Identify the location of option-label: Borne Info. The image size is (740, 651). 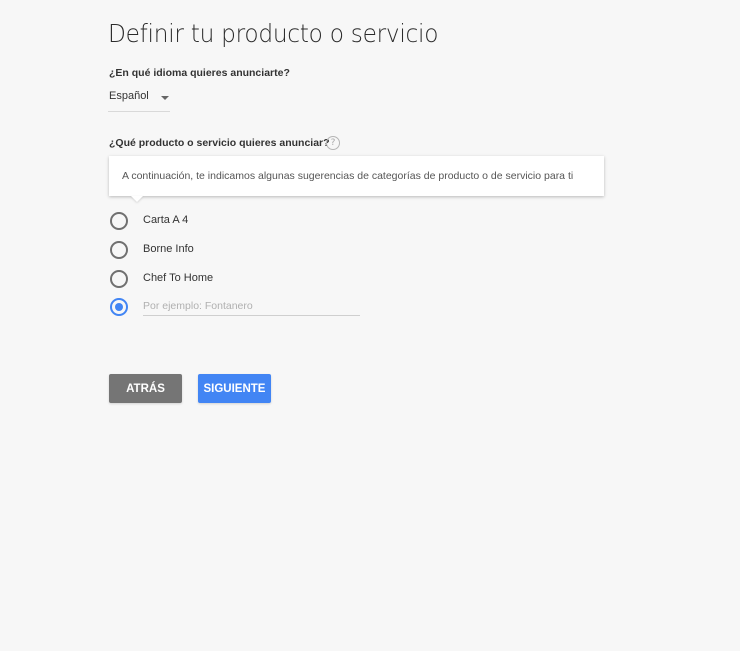
(168, 249).